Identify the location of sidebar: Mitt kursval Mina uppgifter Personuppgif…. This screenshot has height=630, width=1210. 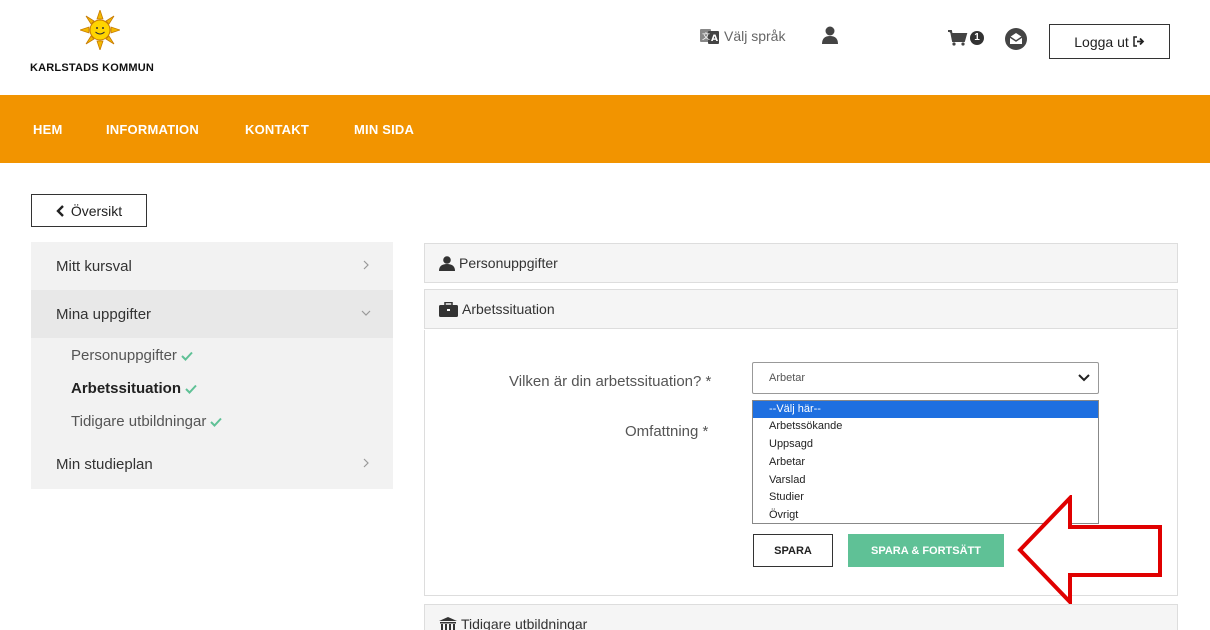
(212, 365).